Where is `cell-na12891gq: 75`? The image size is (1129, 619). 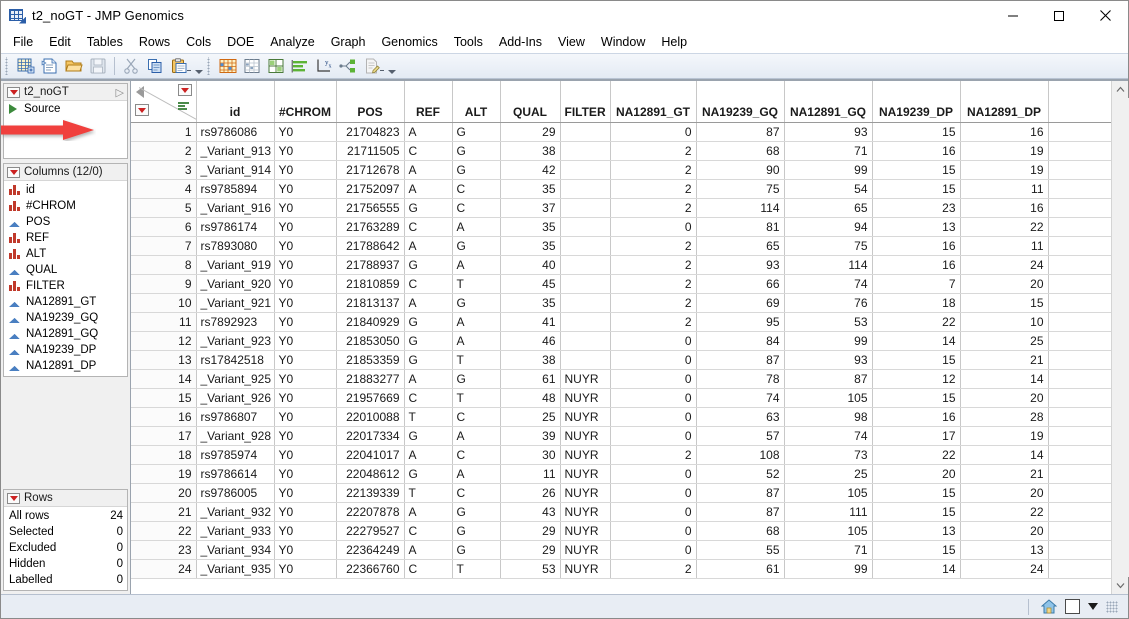 cell-na12891gq: 75 is located at coordinates (828, 246).